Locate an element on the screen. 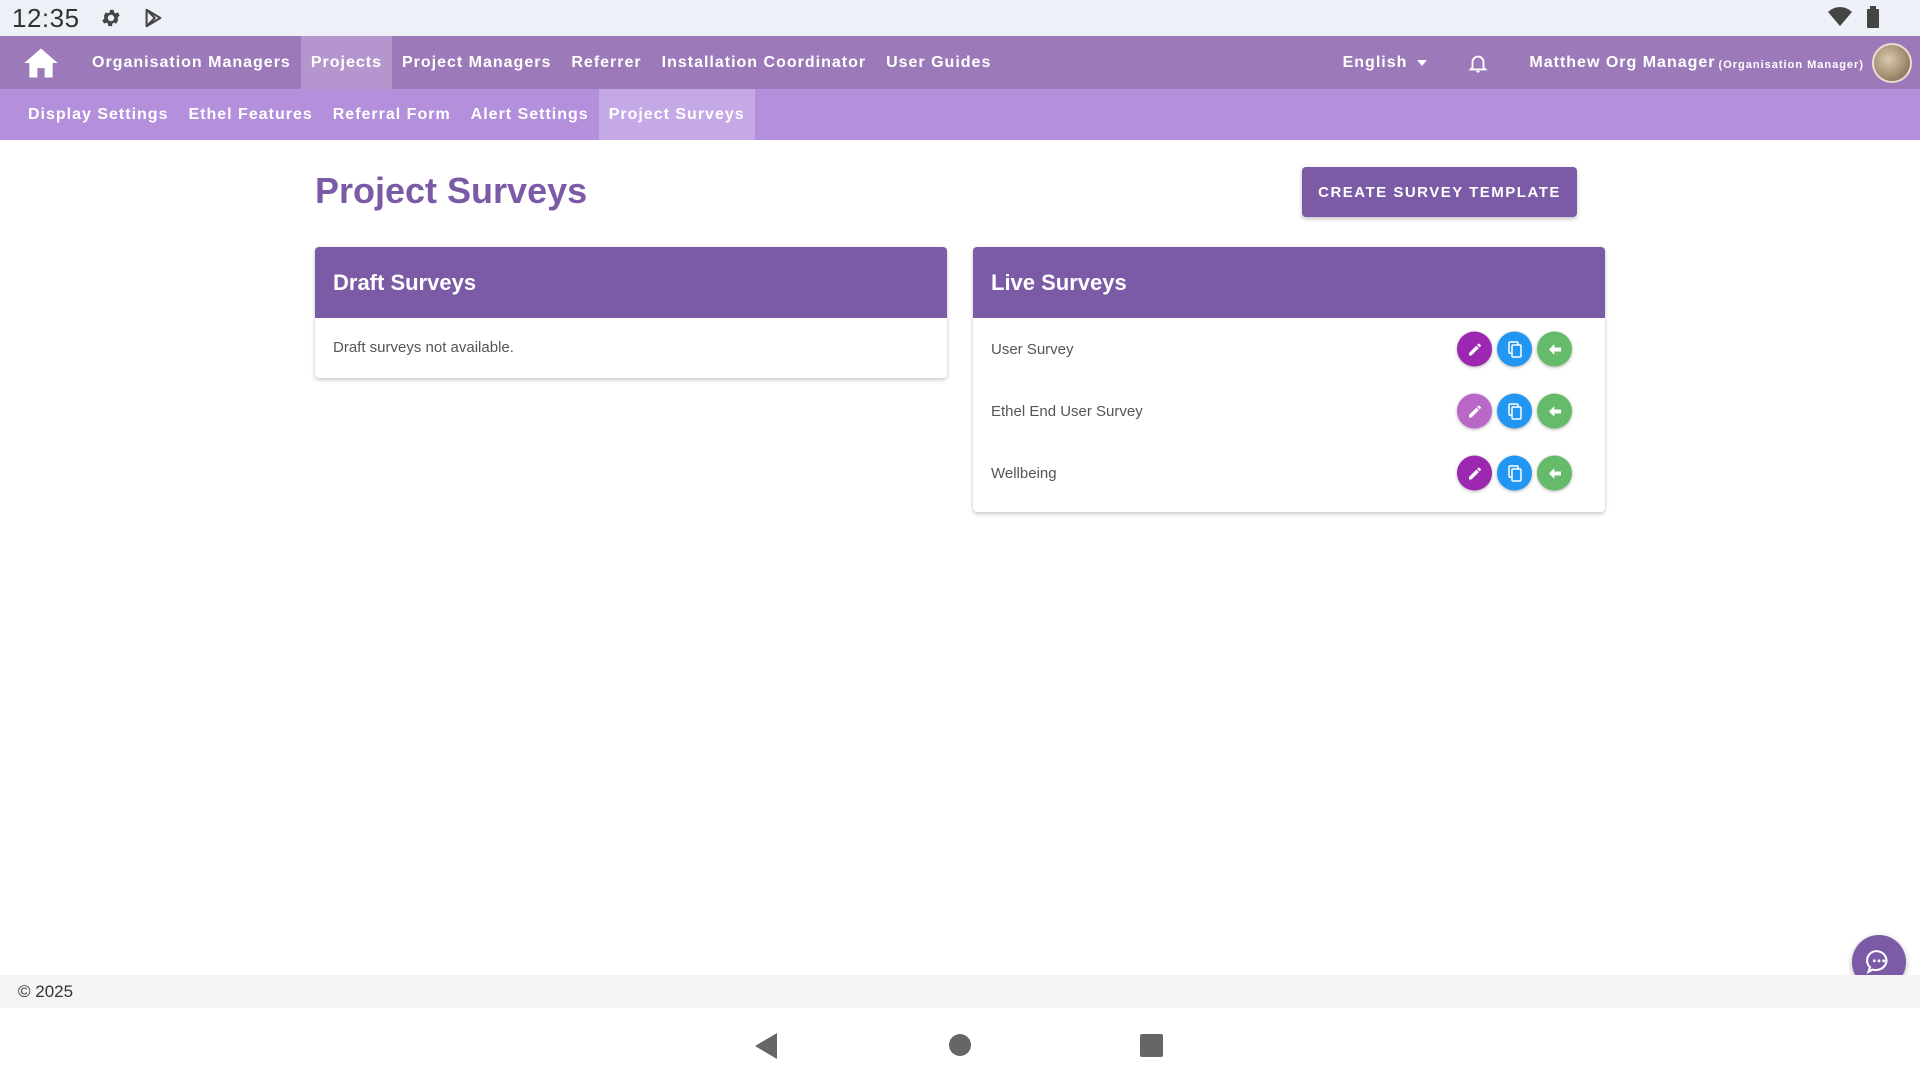 This screenshot has width=1920, height=1080. subnav-display-settings: Display Settings is located at coordinates (98, 114).